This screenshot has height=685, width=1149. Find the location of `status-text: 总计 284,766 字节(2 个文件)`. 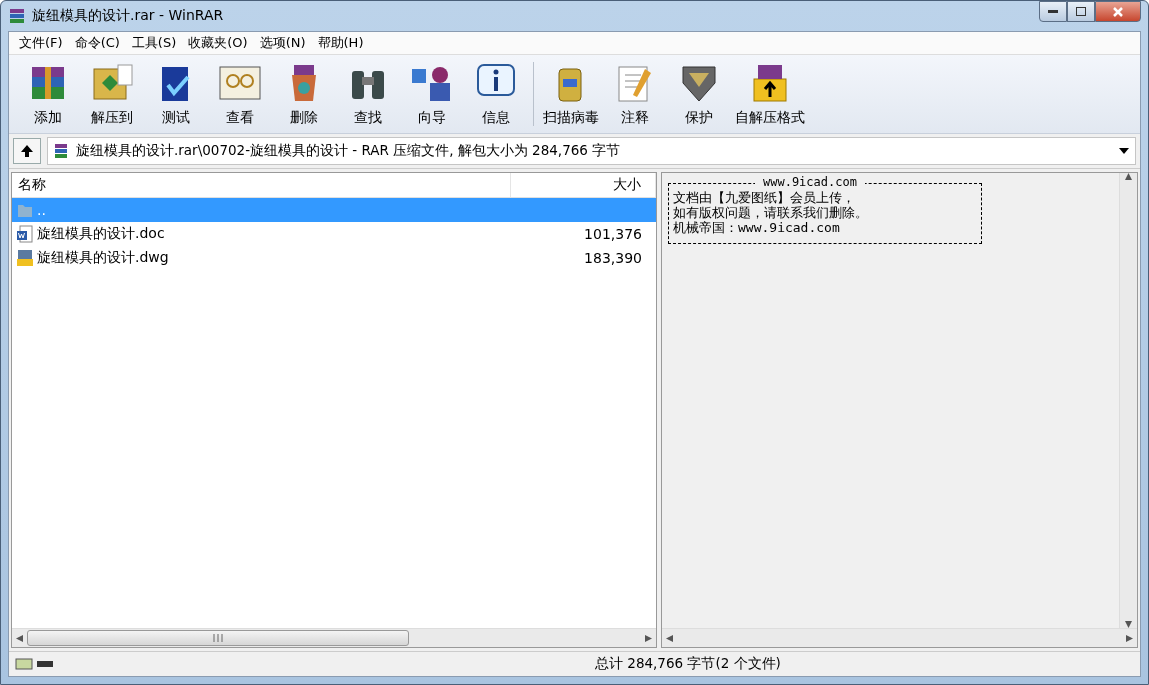

status-text: 总计 284,766 字节(2 个文件) is located at coordinates (688, 664).